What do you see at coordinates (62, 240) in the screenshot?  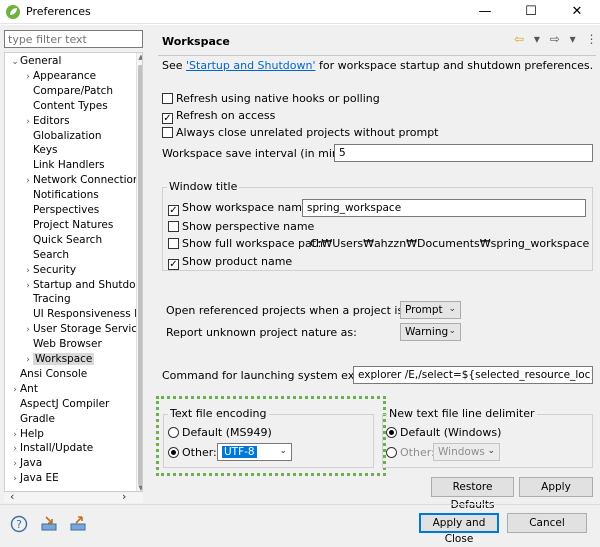 I see `tree-item: Quick Search` at bounding box center [62, 240].